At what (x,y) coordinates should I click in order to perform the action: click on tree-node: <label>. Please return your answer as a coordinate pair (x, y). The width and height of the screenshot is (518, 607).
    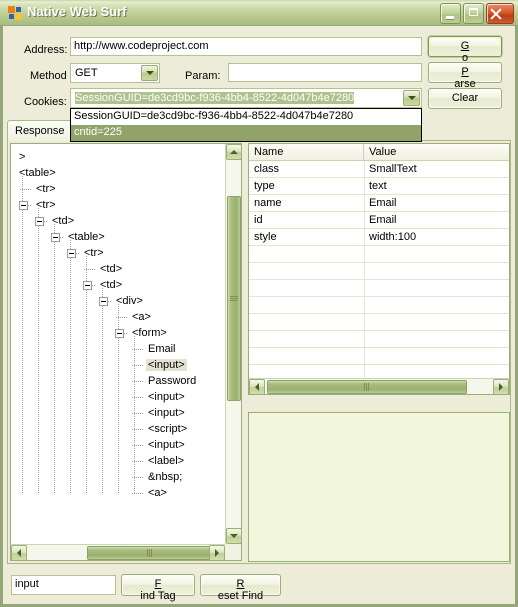
    Looking at the image, I should click on (166, 462).